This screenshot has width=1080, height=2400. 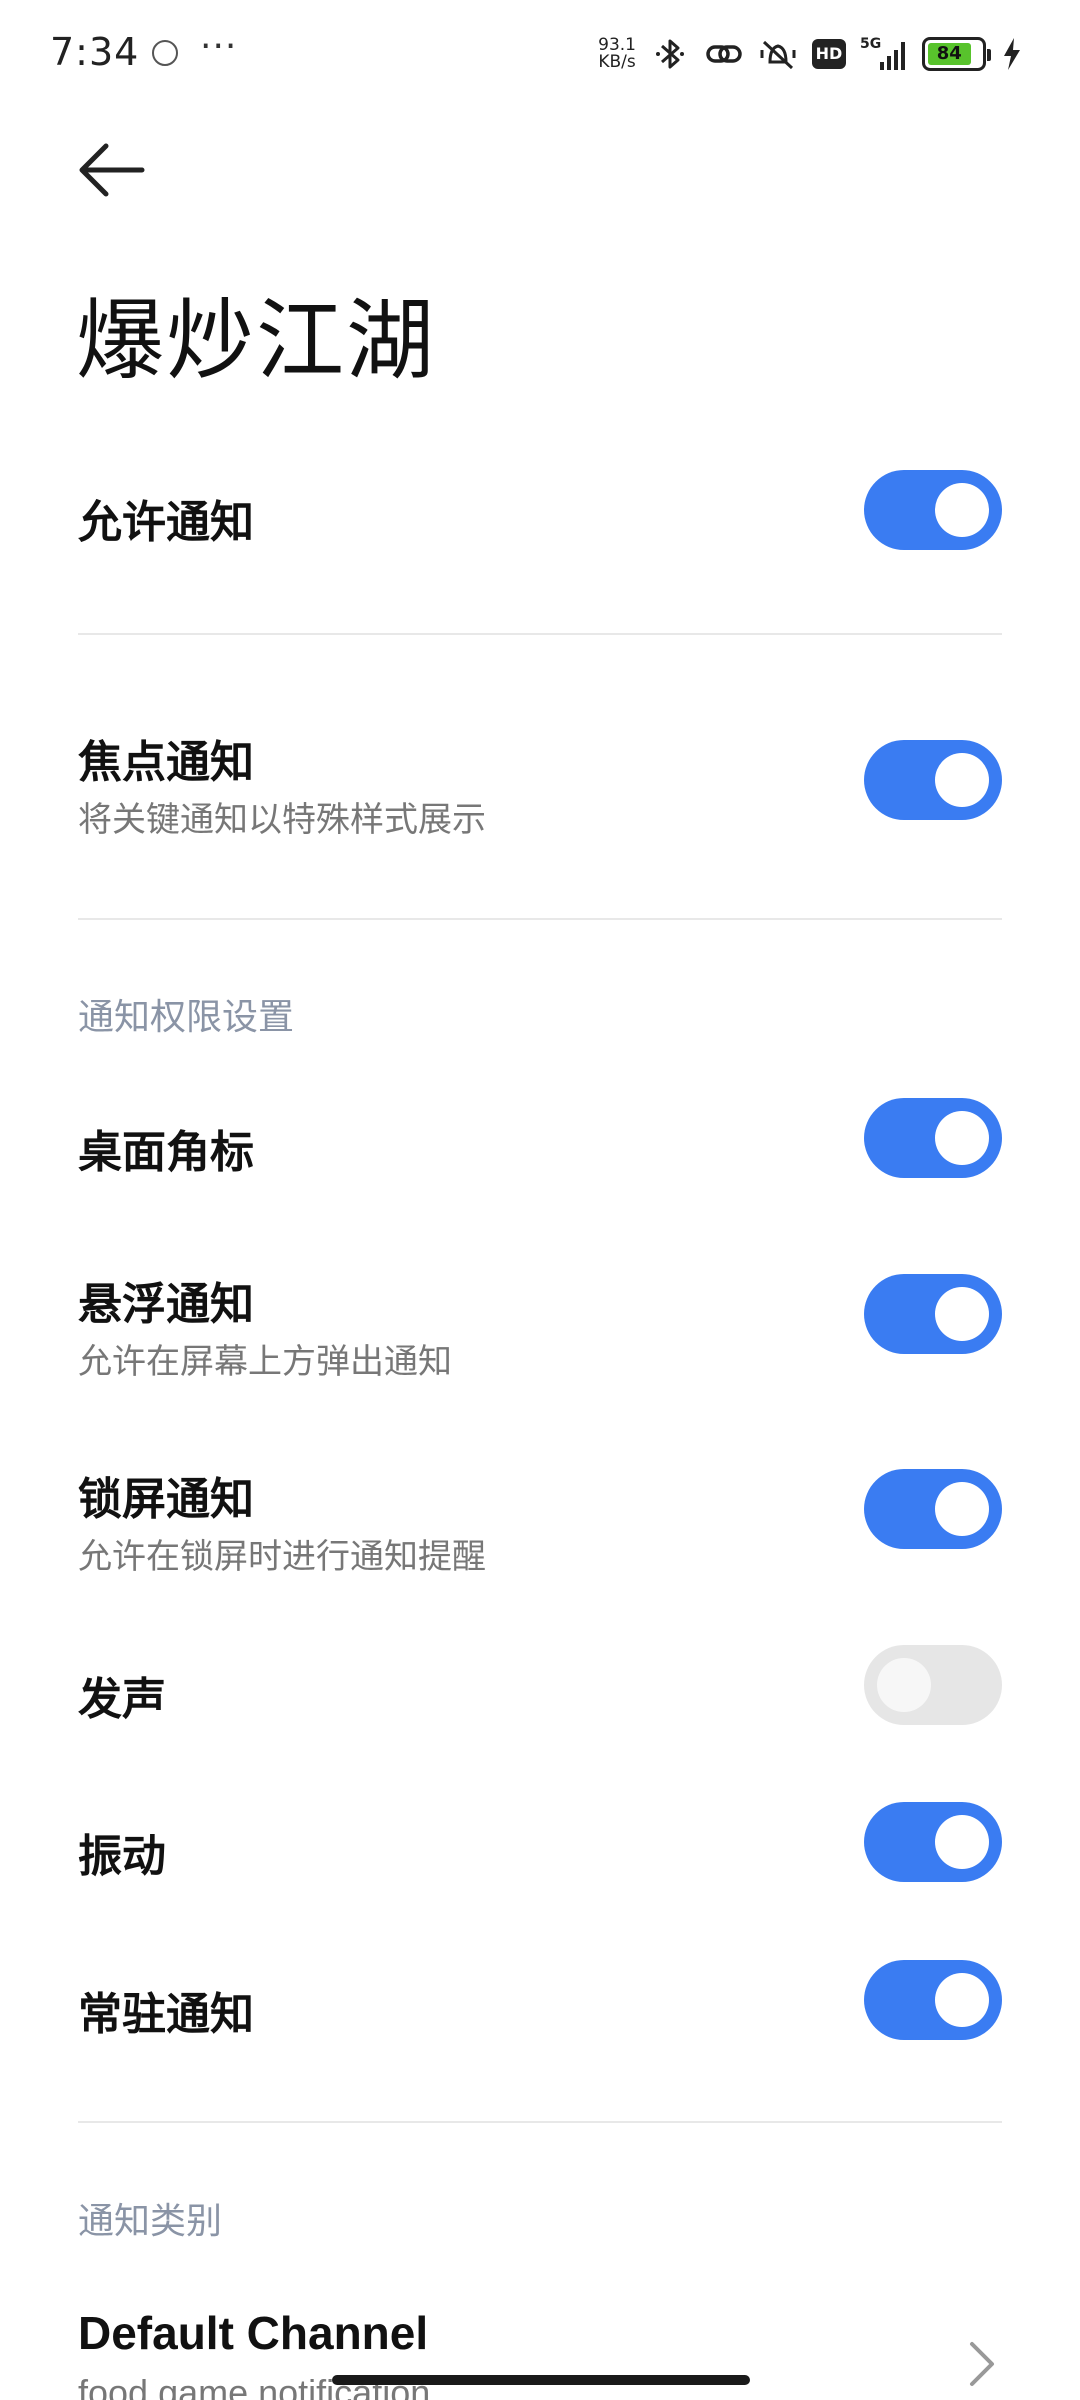 What do you see at coordinates (933, 1842) in the screenshot?
I see `vibration-toggle` at bounding box center [933, 1842].